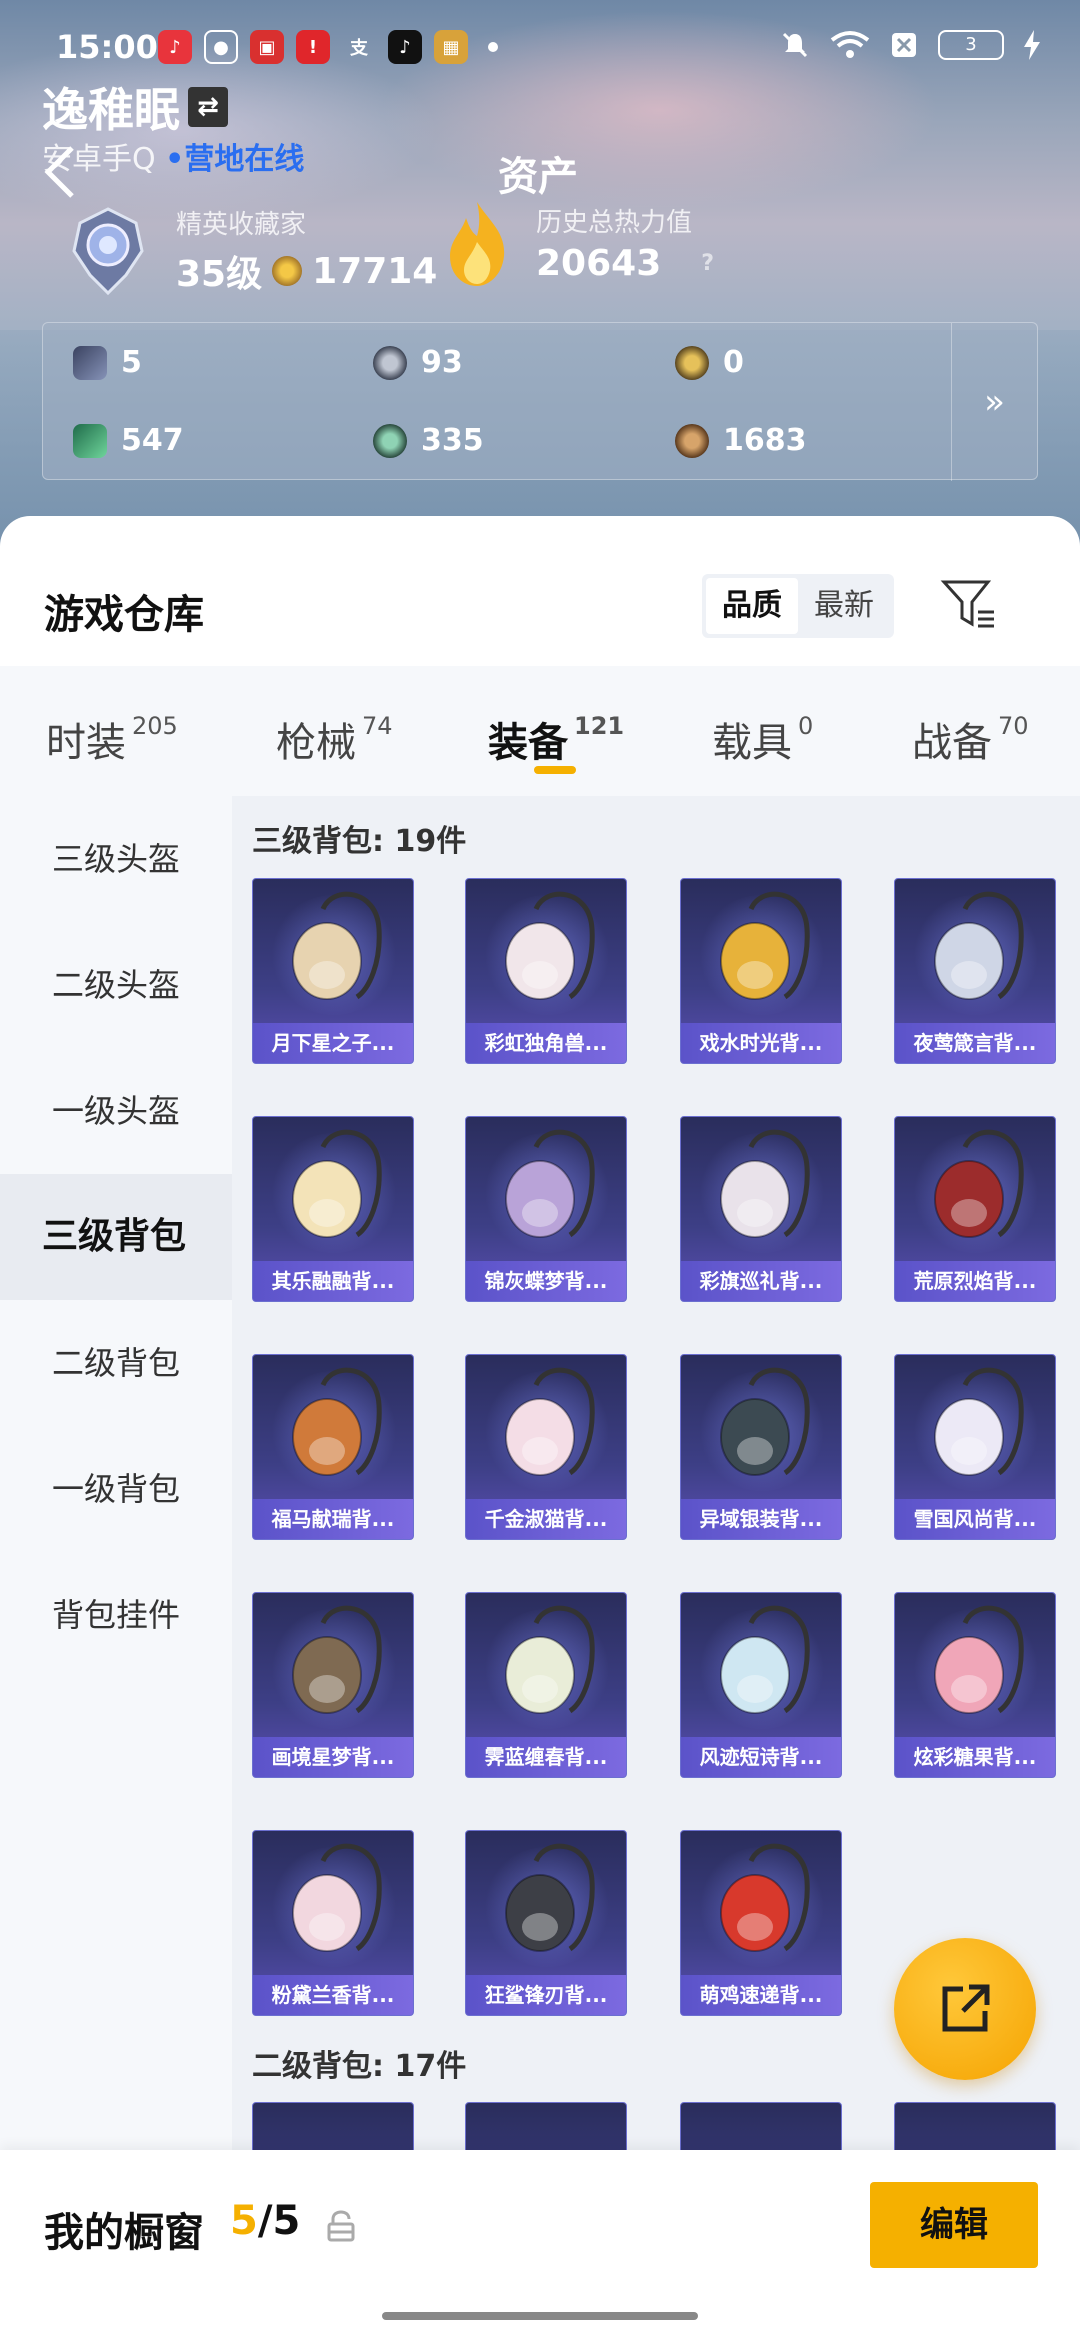  I want to click on subcategory-sidebar: 三级头盔 二级头盔 一级头盔 三级背包 二级背包 一级背包 背包挂件, so click(116, 1568).